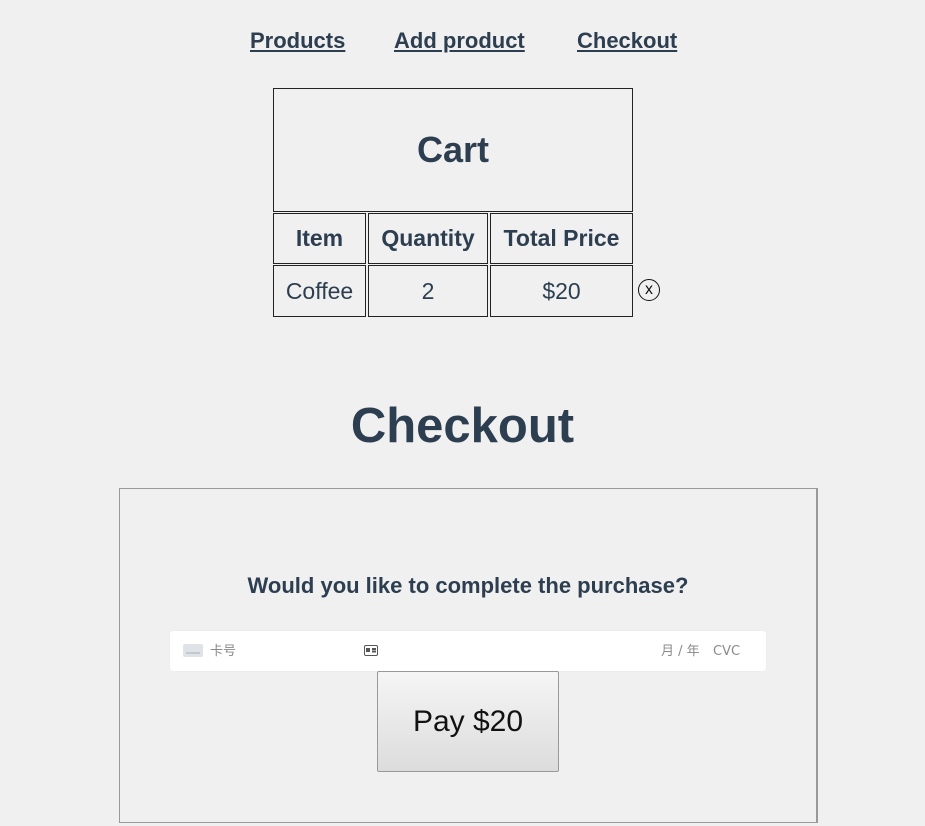  What do you see at coordinates (468, 651) in the screenshot?
I see `card-element` at bounding box center [468, 651].